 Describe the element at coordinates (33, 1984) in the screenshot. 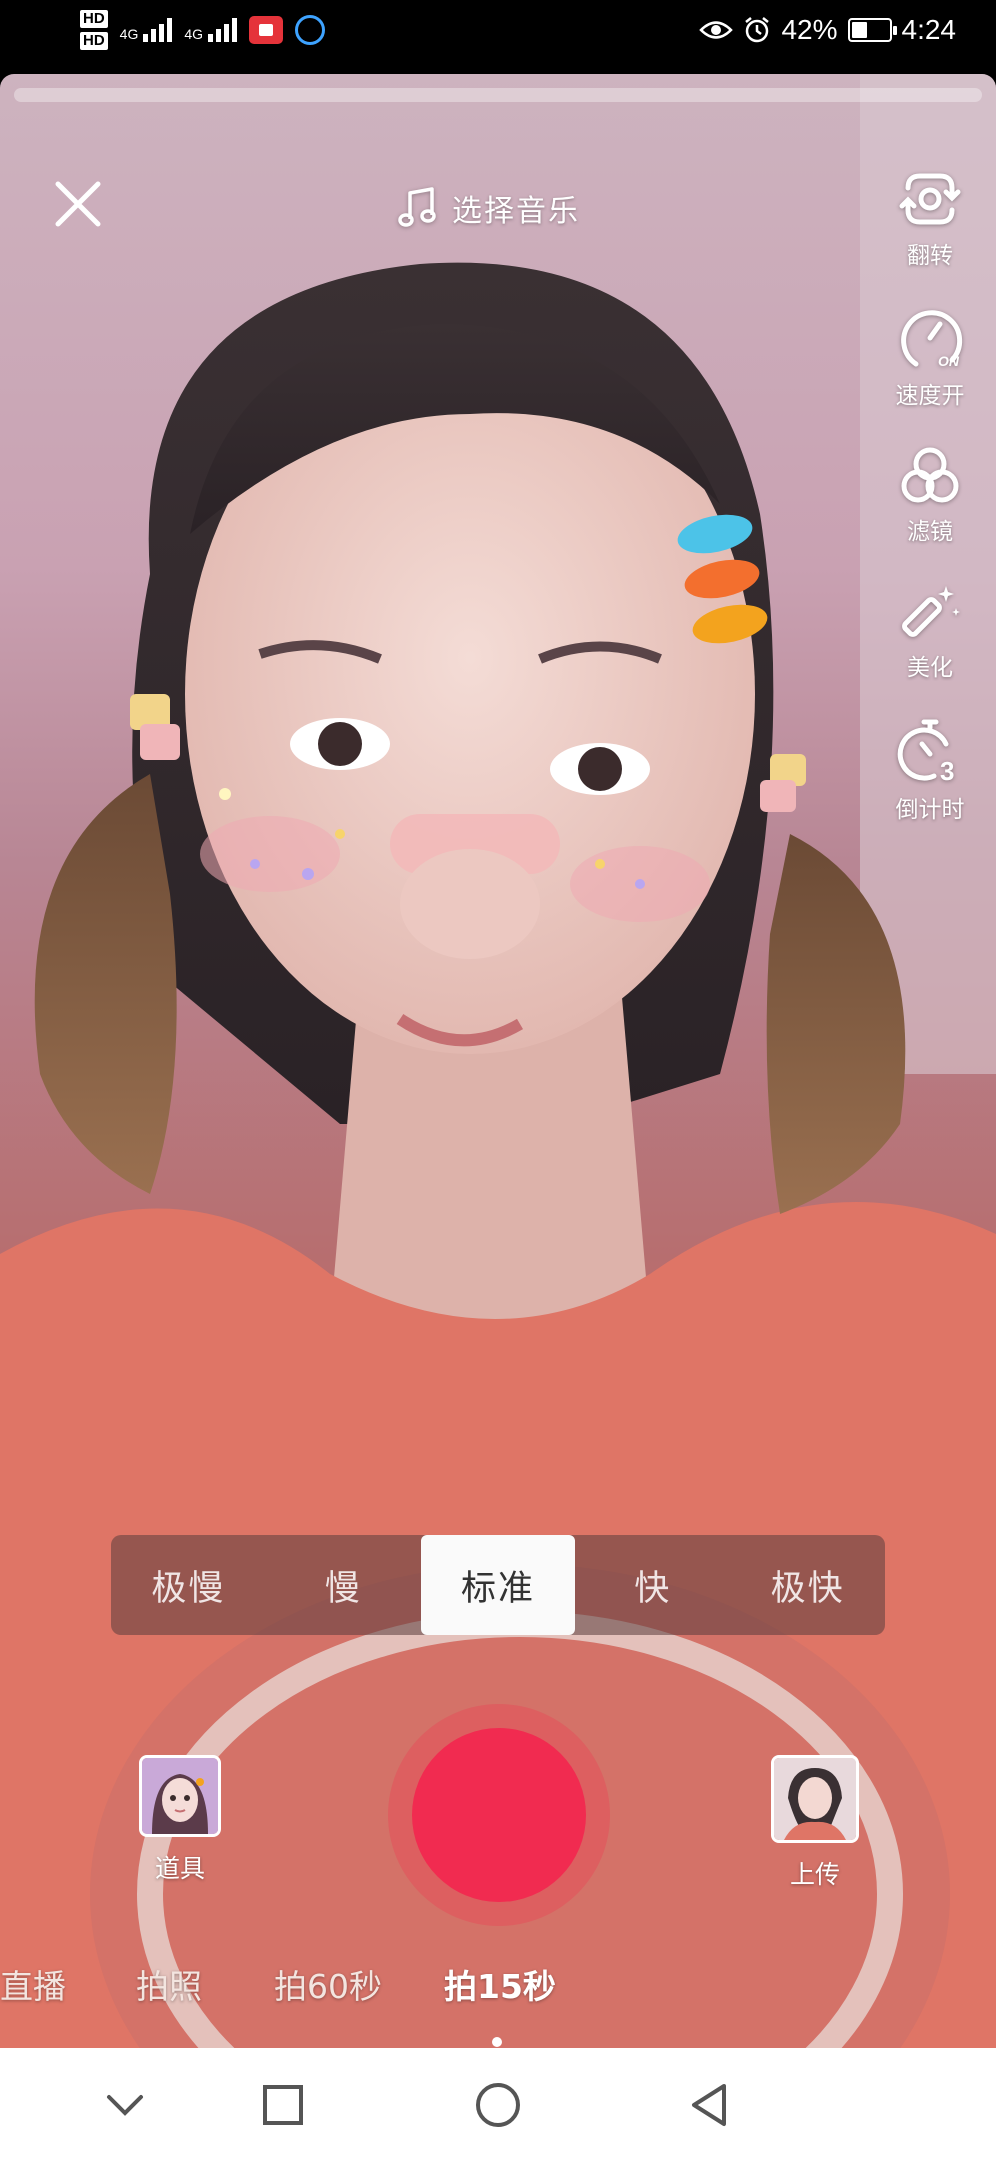

I see `mode-tab-live: 直播` at that location.